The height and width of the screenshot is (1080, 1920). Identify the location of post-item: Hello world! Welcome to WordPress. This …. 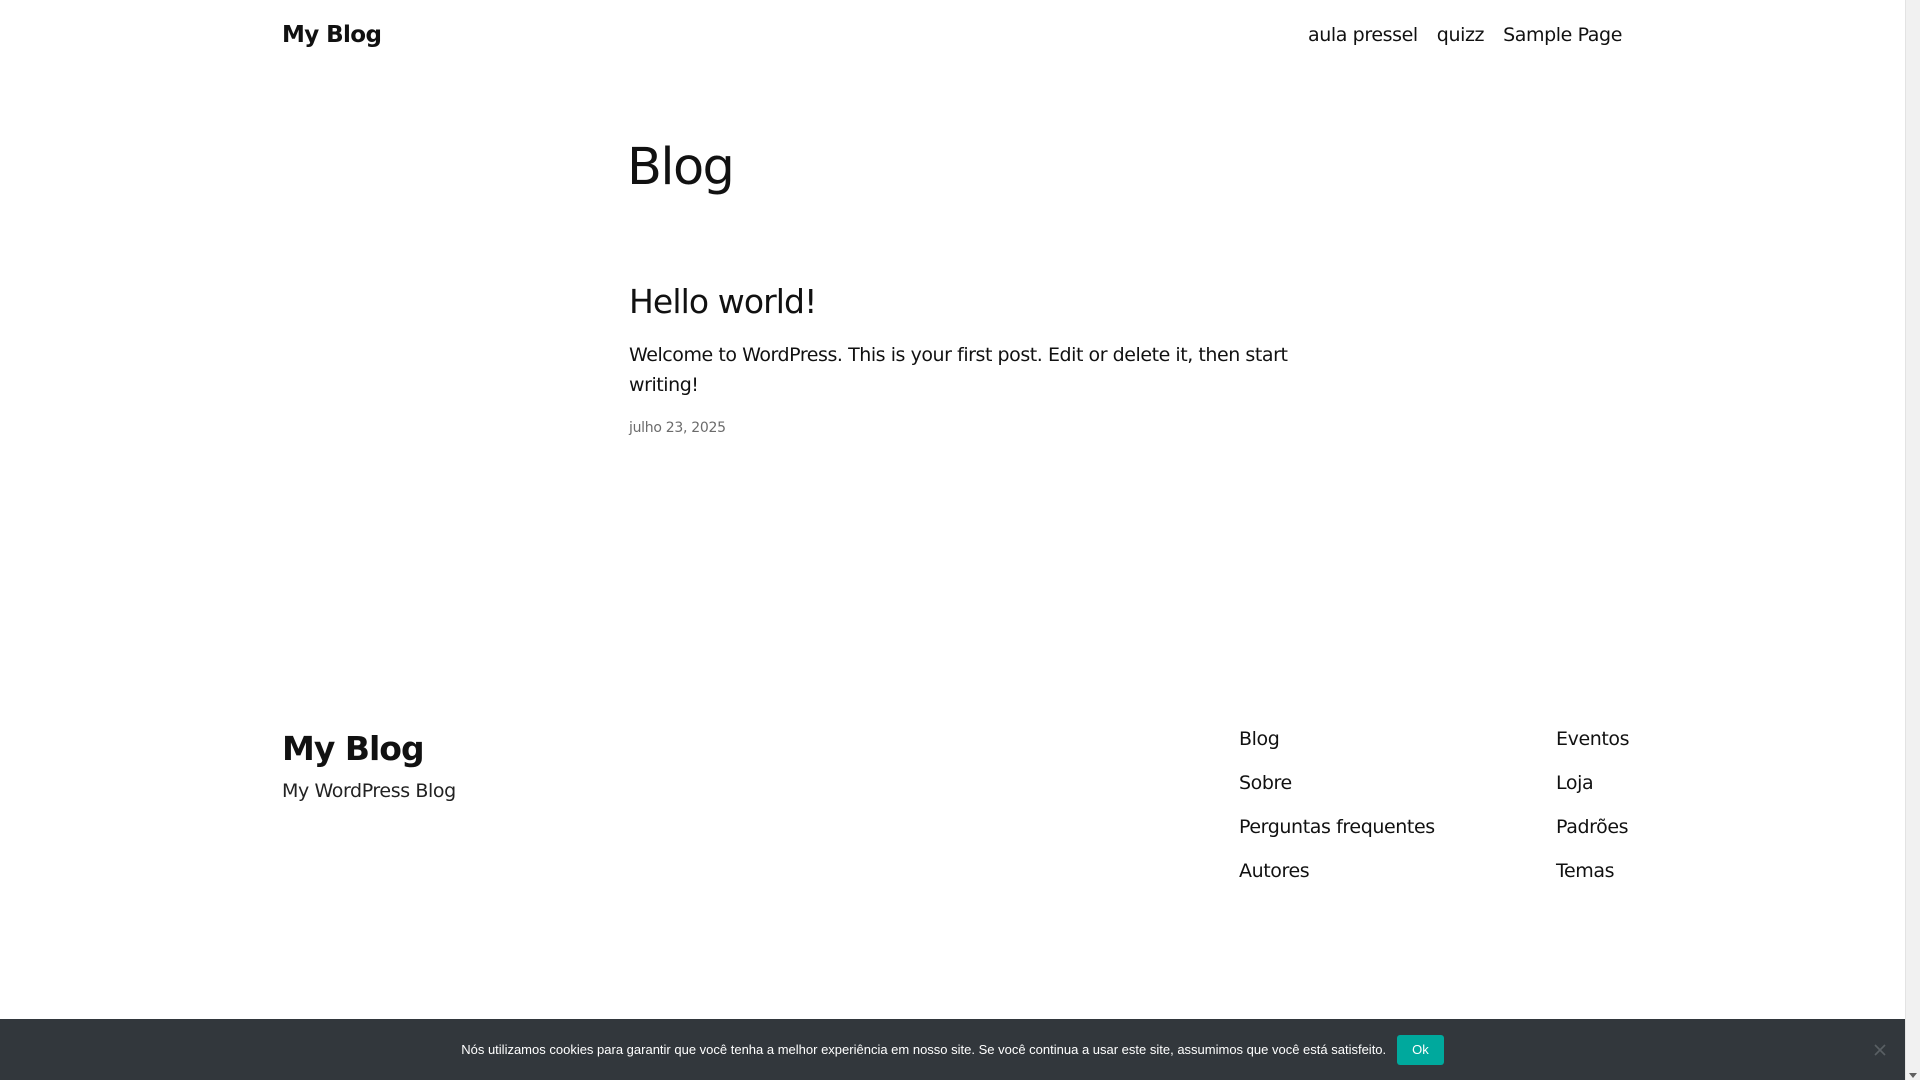
(989, 356).